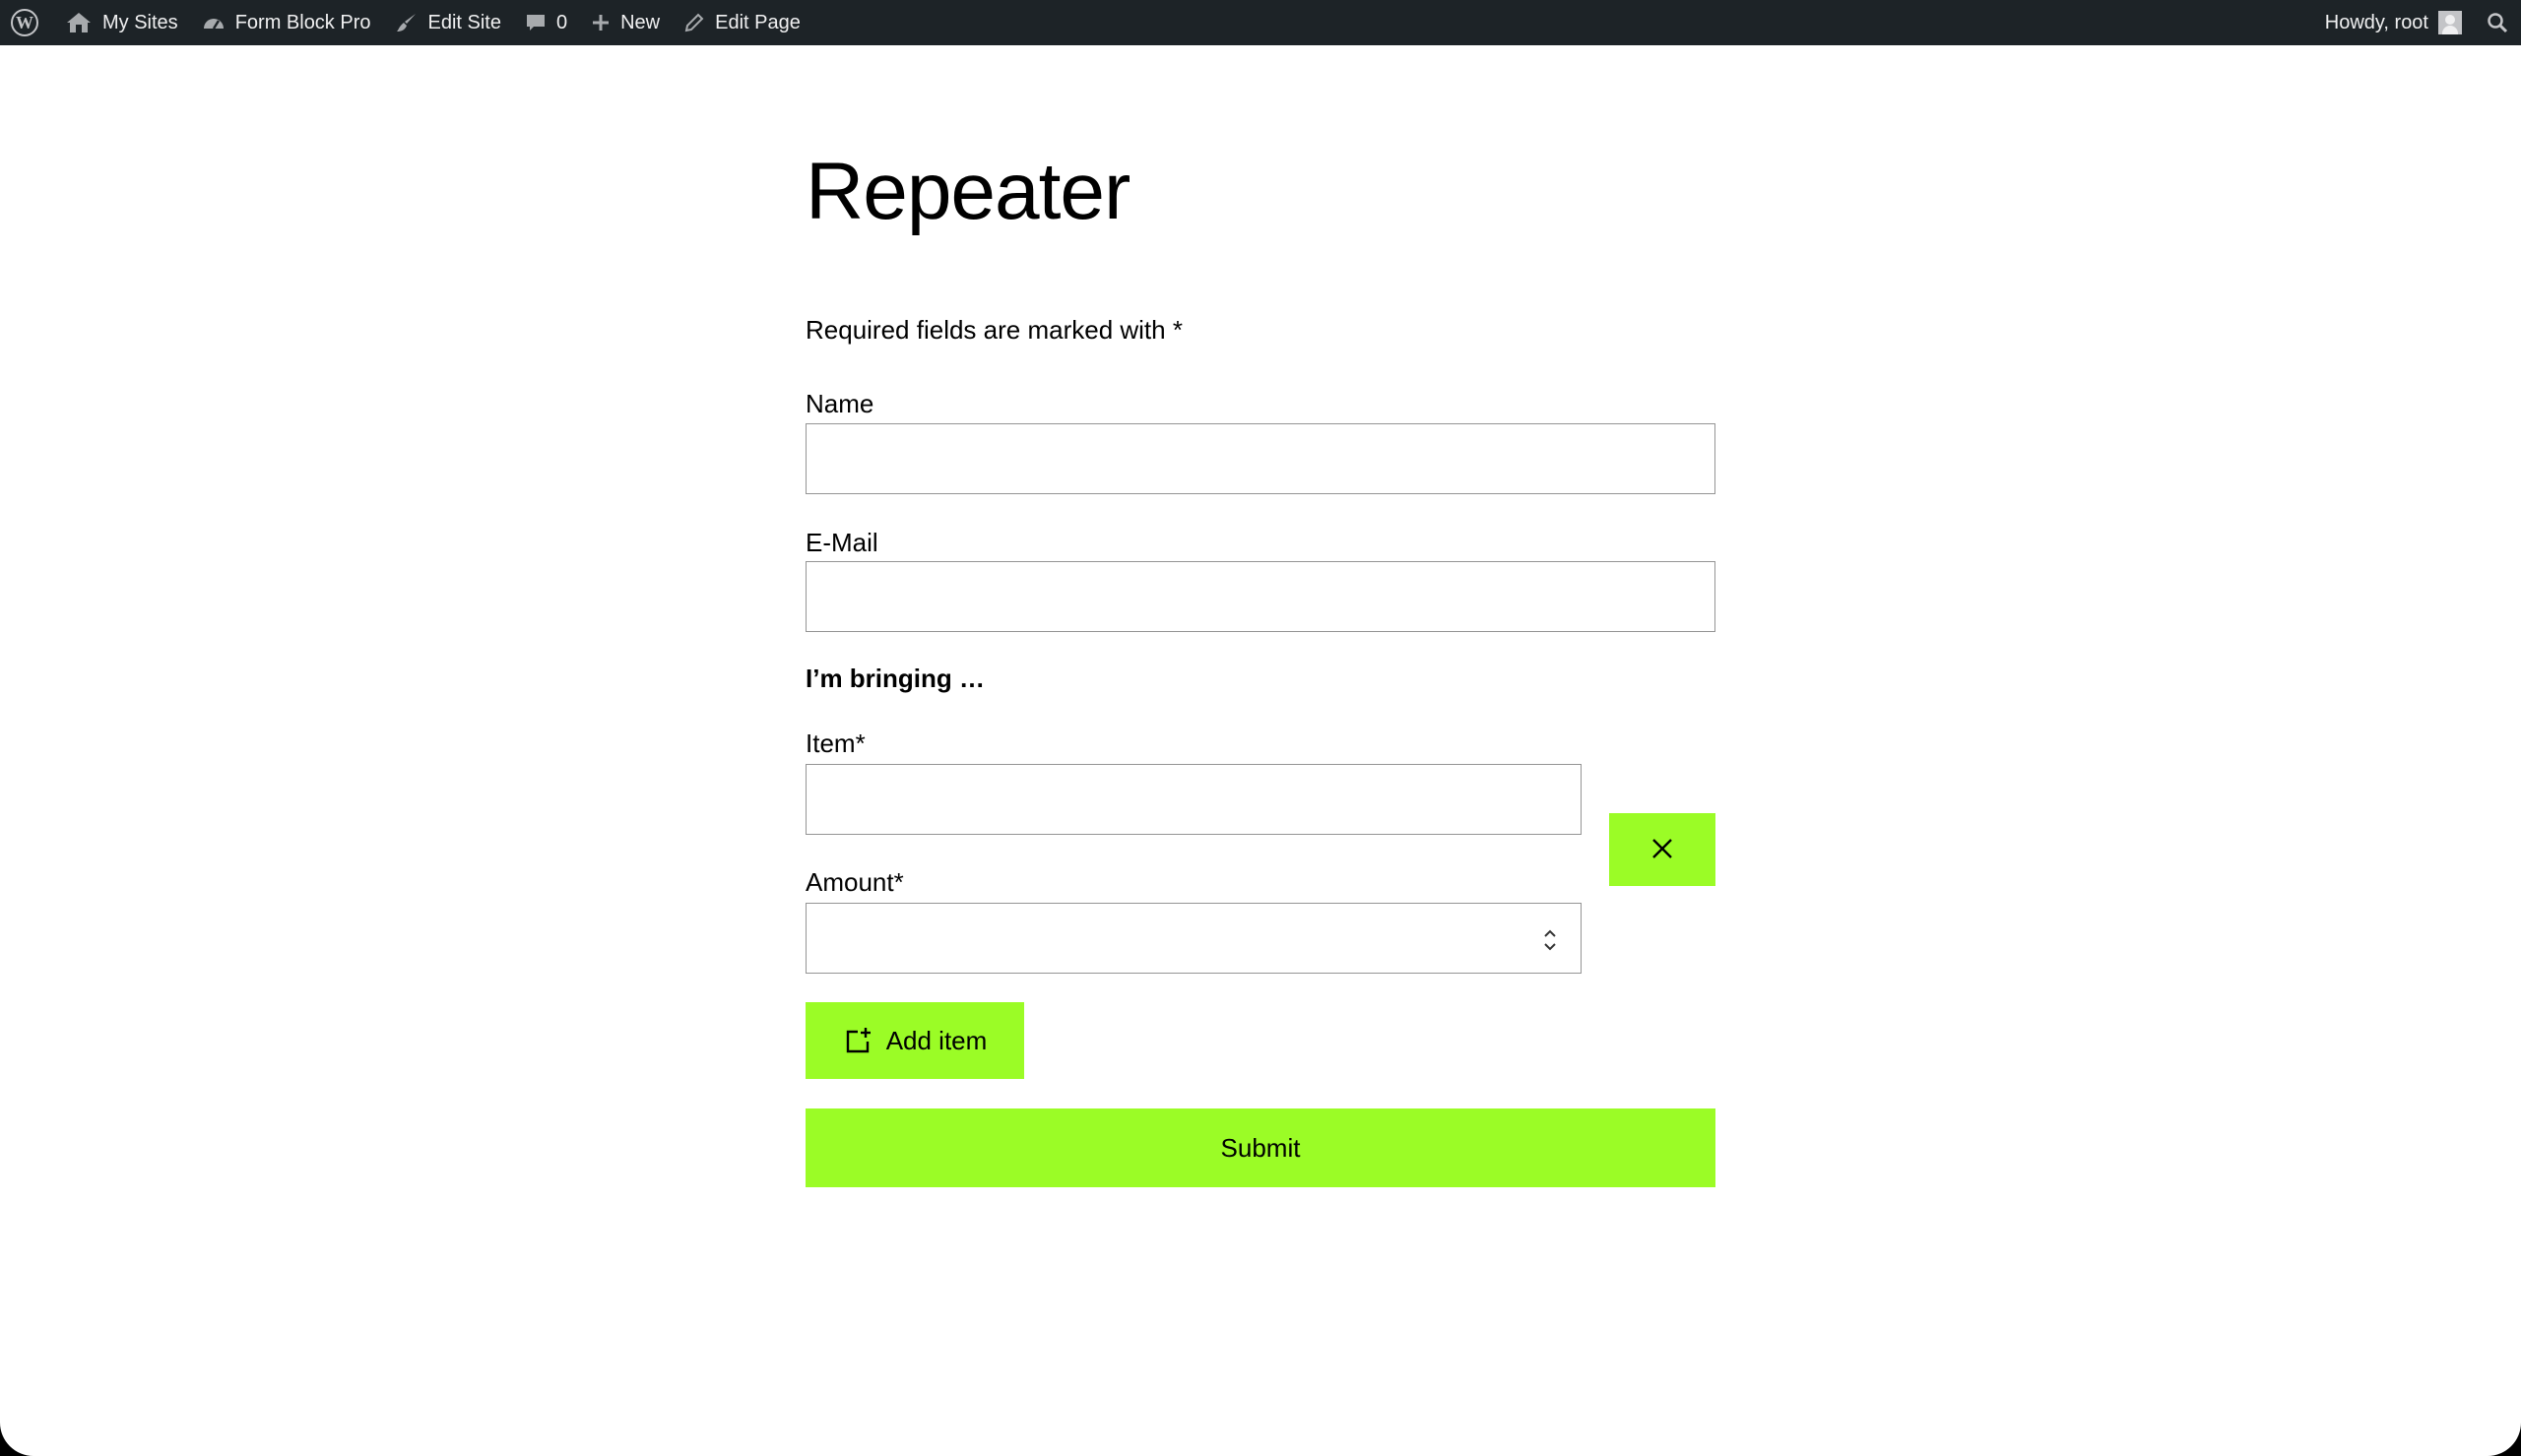 The image size is (2521, 1456). What do you see at coordinates (994, 330) in the screenshot?
I see `required-fields-note: Required fields are marked with *` at bounding box center [994, 330].